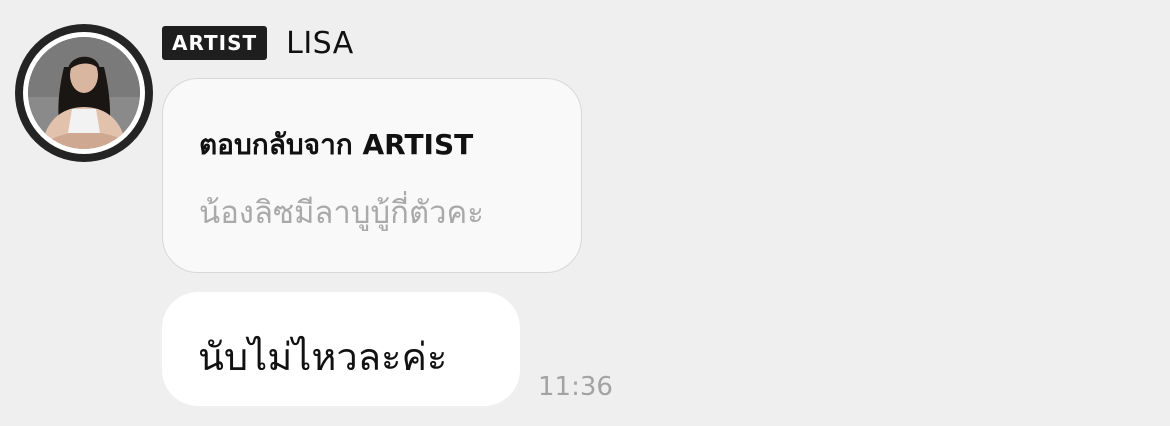 Image resolution: width=1170 pixels, height=426 pixels. Describe the element at coordinates (215, 43) in the screenshot. I see `artist-badge: ARTIST` at that location.